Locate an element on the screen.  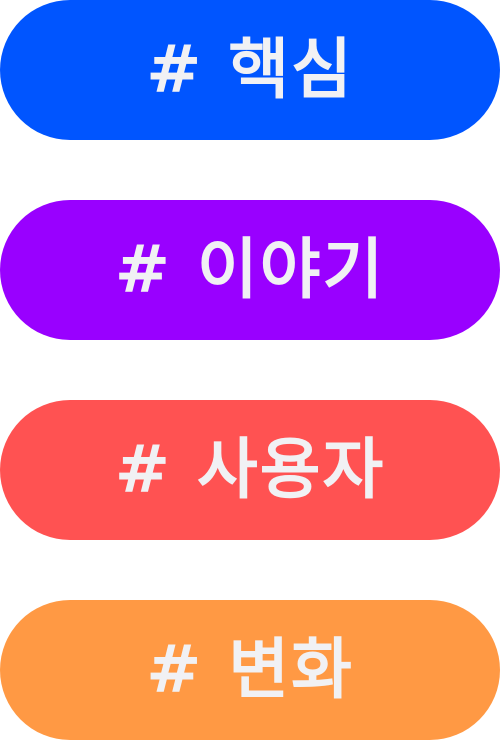
tag-label: # 이야기 is located at coordinates (250, 269).